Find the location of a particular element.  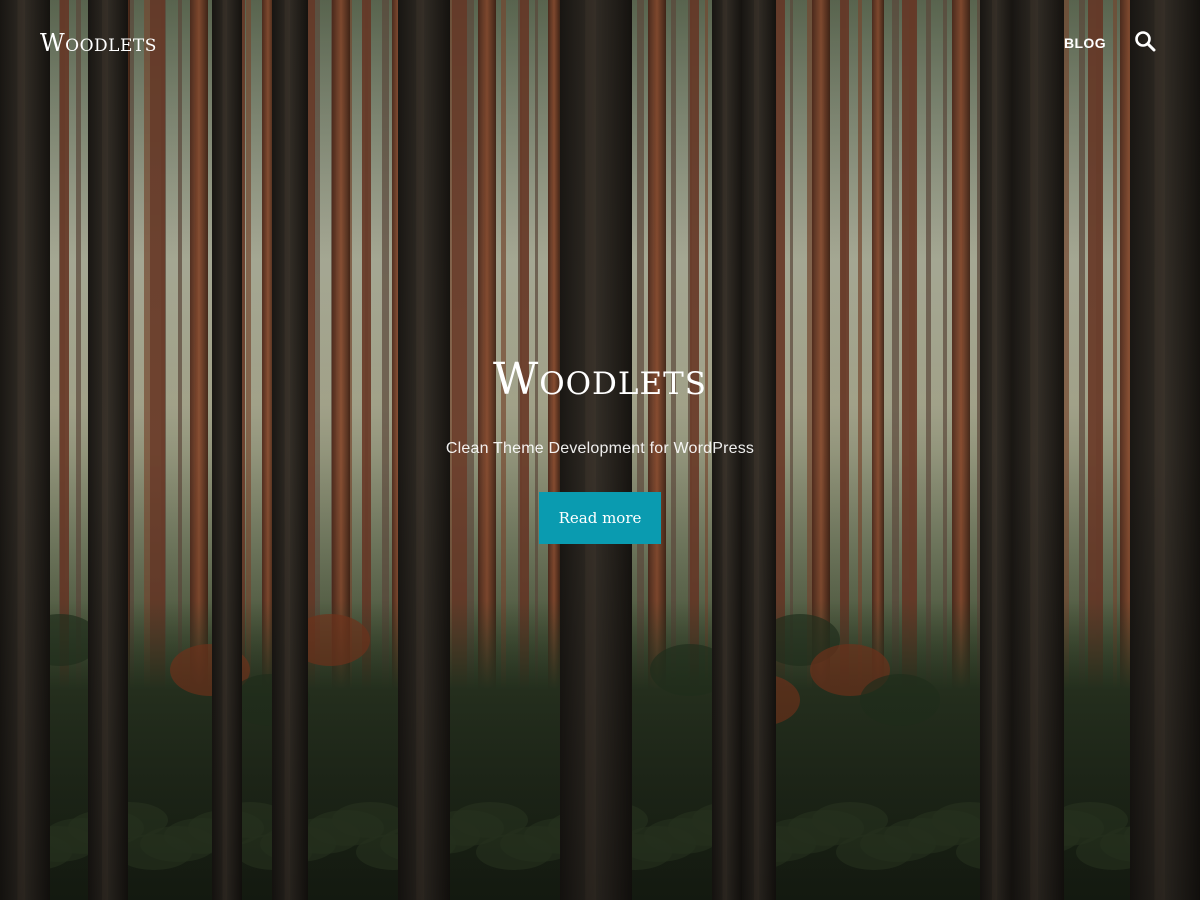

nav-link-blog: BLOG is located at coordinates (1085, 43).